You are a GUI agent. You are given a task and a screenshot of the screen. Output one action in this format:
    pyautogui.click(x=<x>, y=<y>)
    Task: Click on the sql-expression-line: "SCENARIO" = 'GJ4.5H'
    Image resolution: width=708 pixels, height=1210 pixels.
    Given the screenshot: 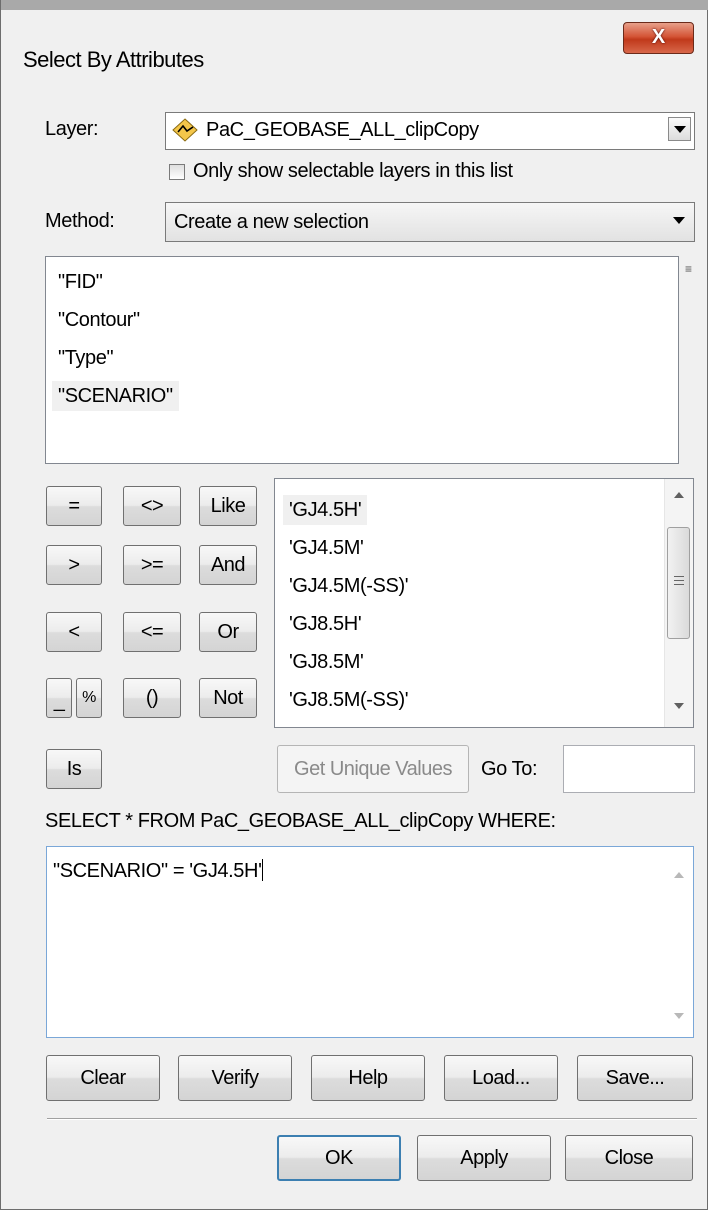 What is the action you would take?
    pyautogui.click(x=158, y=871)
    